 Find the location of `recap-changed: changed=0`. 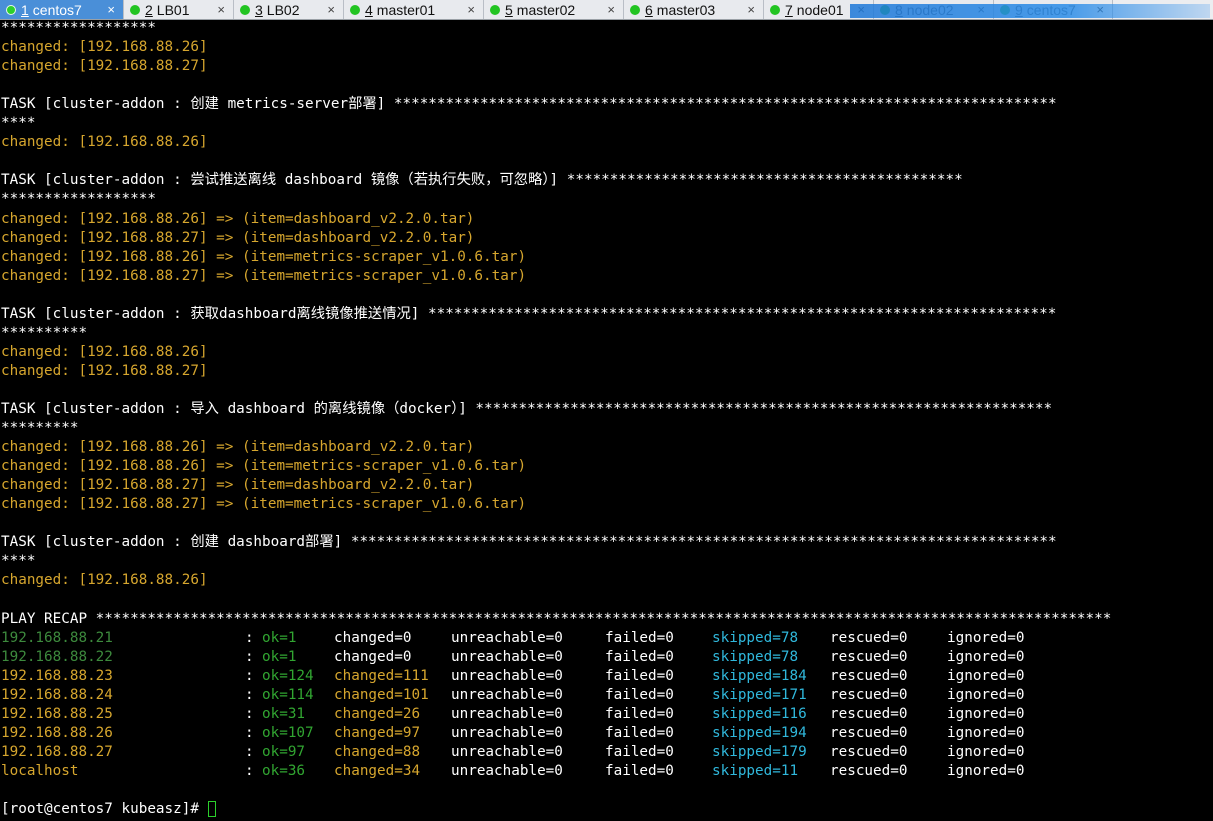

recap-changed: changed=0 is located at coordinates (373, 656).